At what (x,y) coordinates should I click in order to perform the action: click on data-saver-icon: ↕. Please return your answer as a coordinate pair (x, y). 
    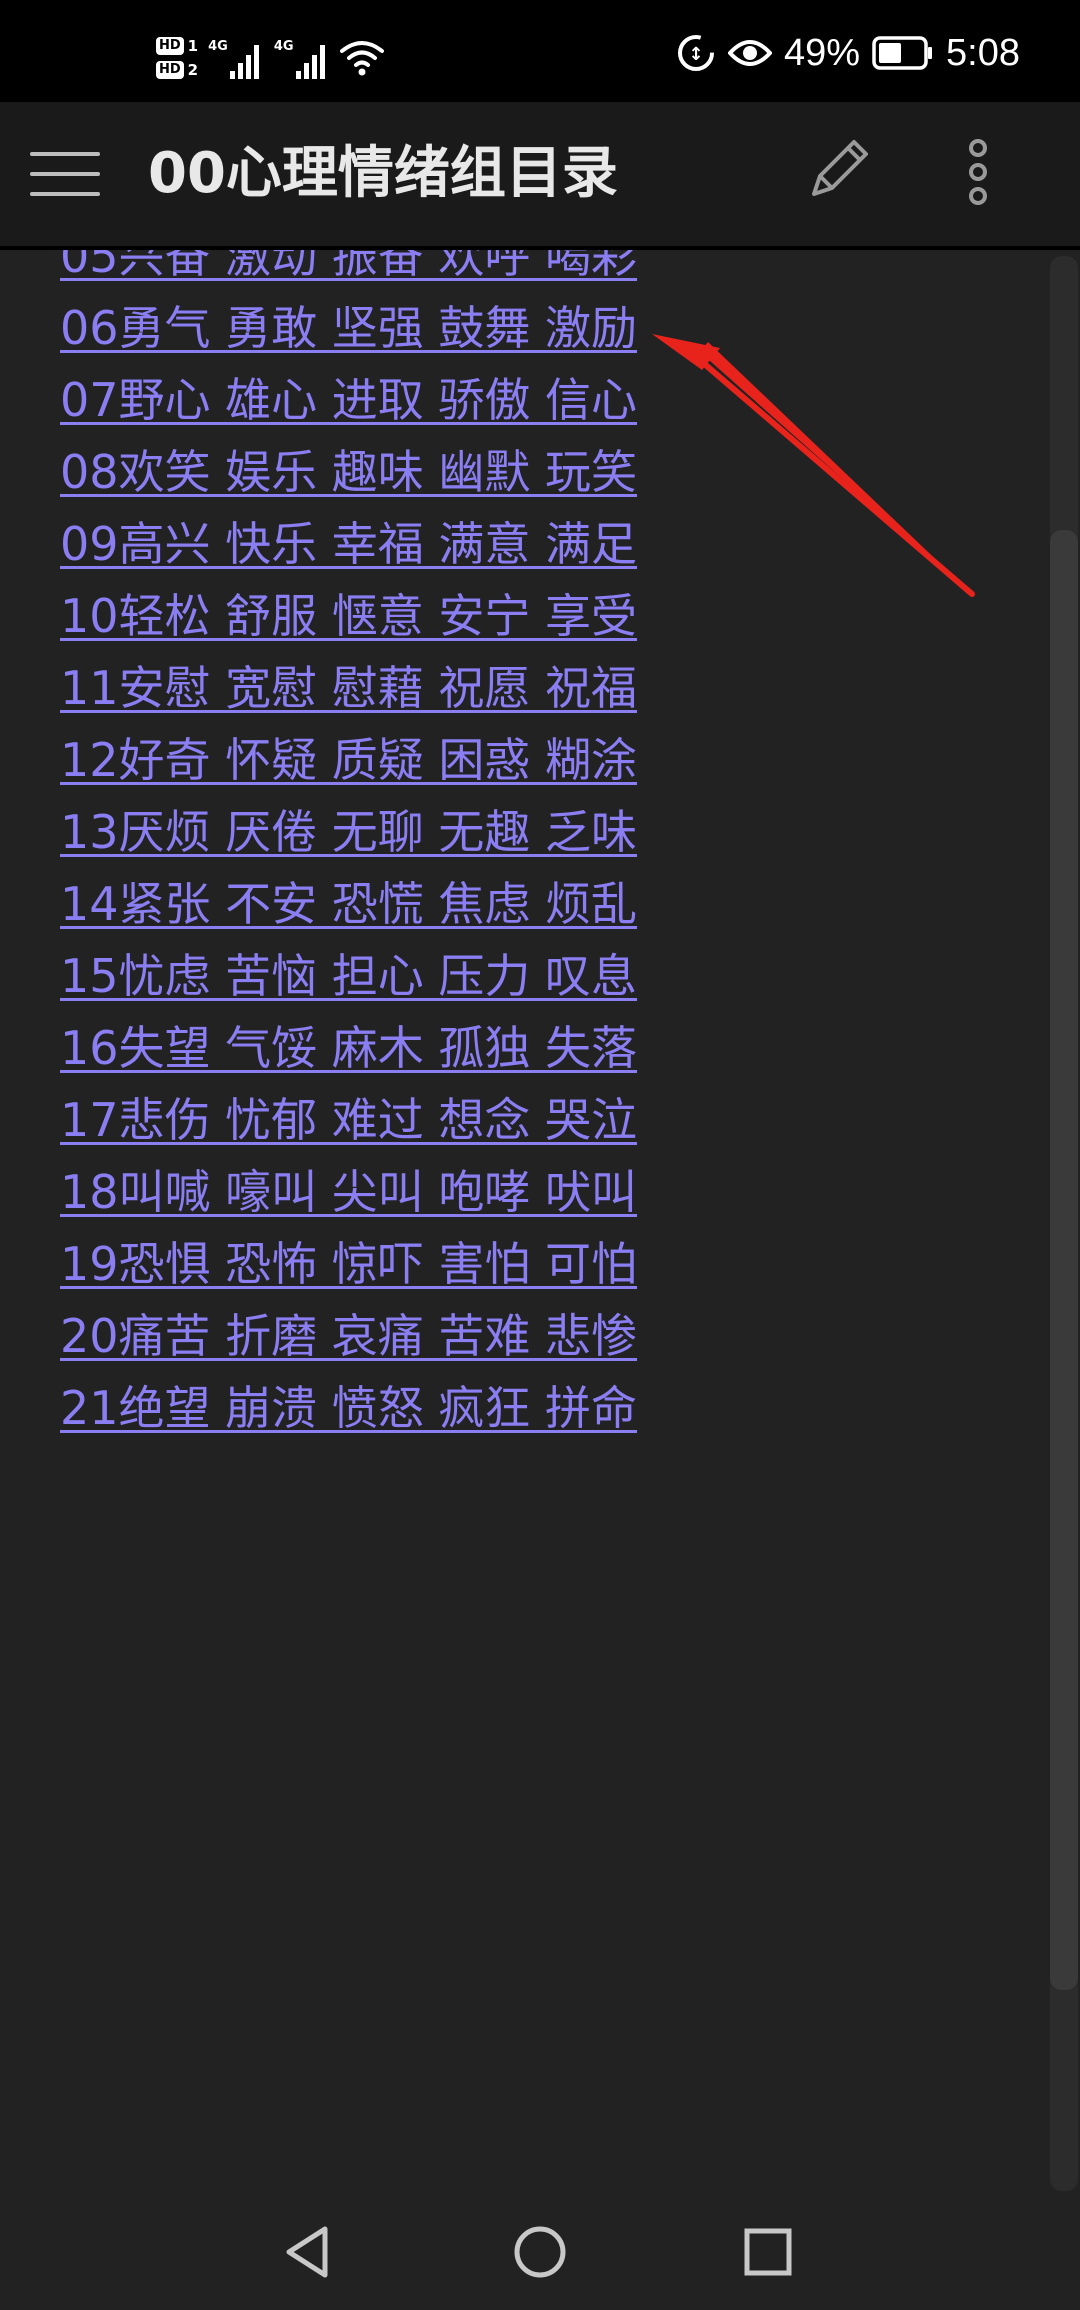
    Looking at the image, I should click on (695, 53).